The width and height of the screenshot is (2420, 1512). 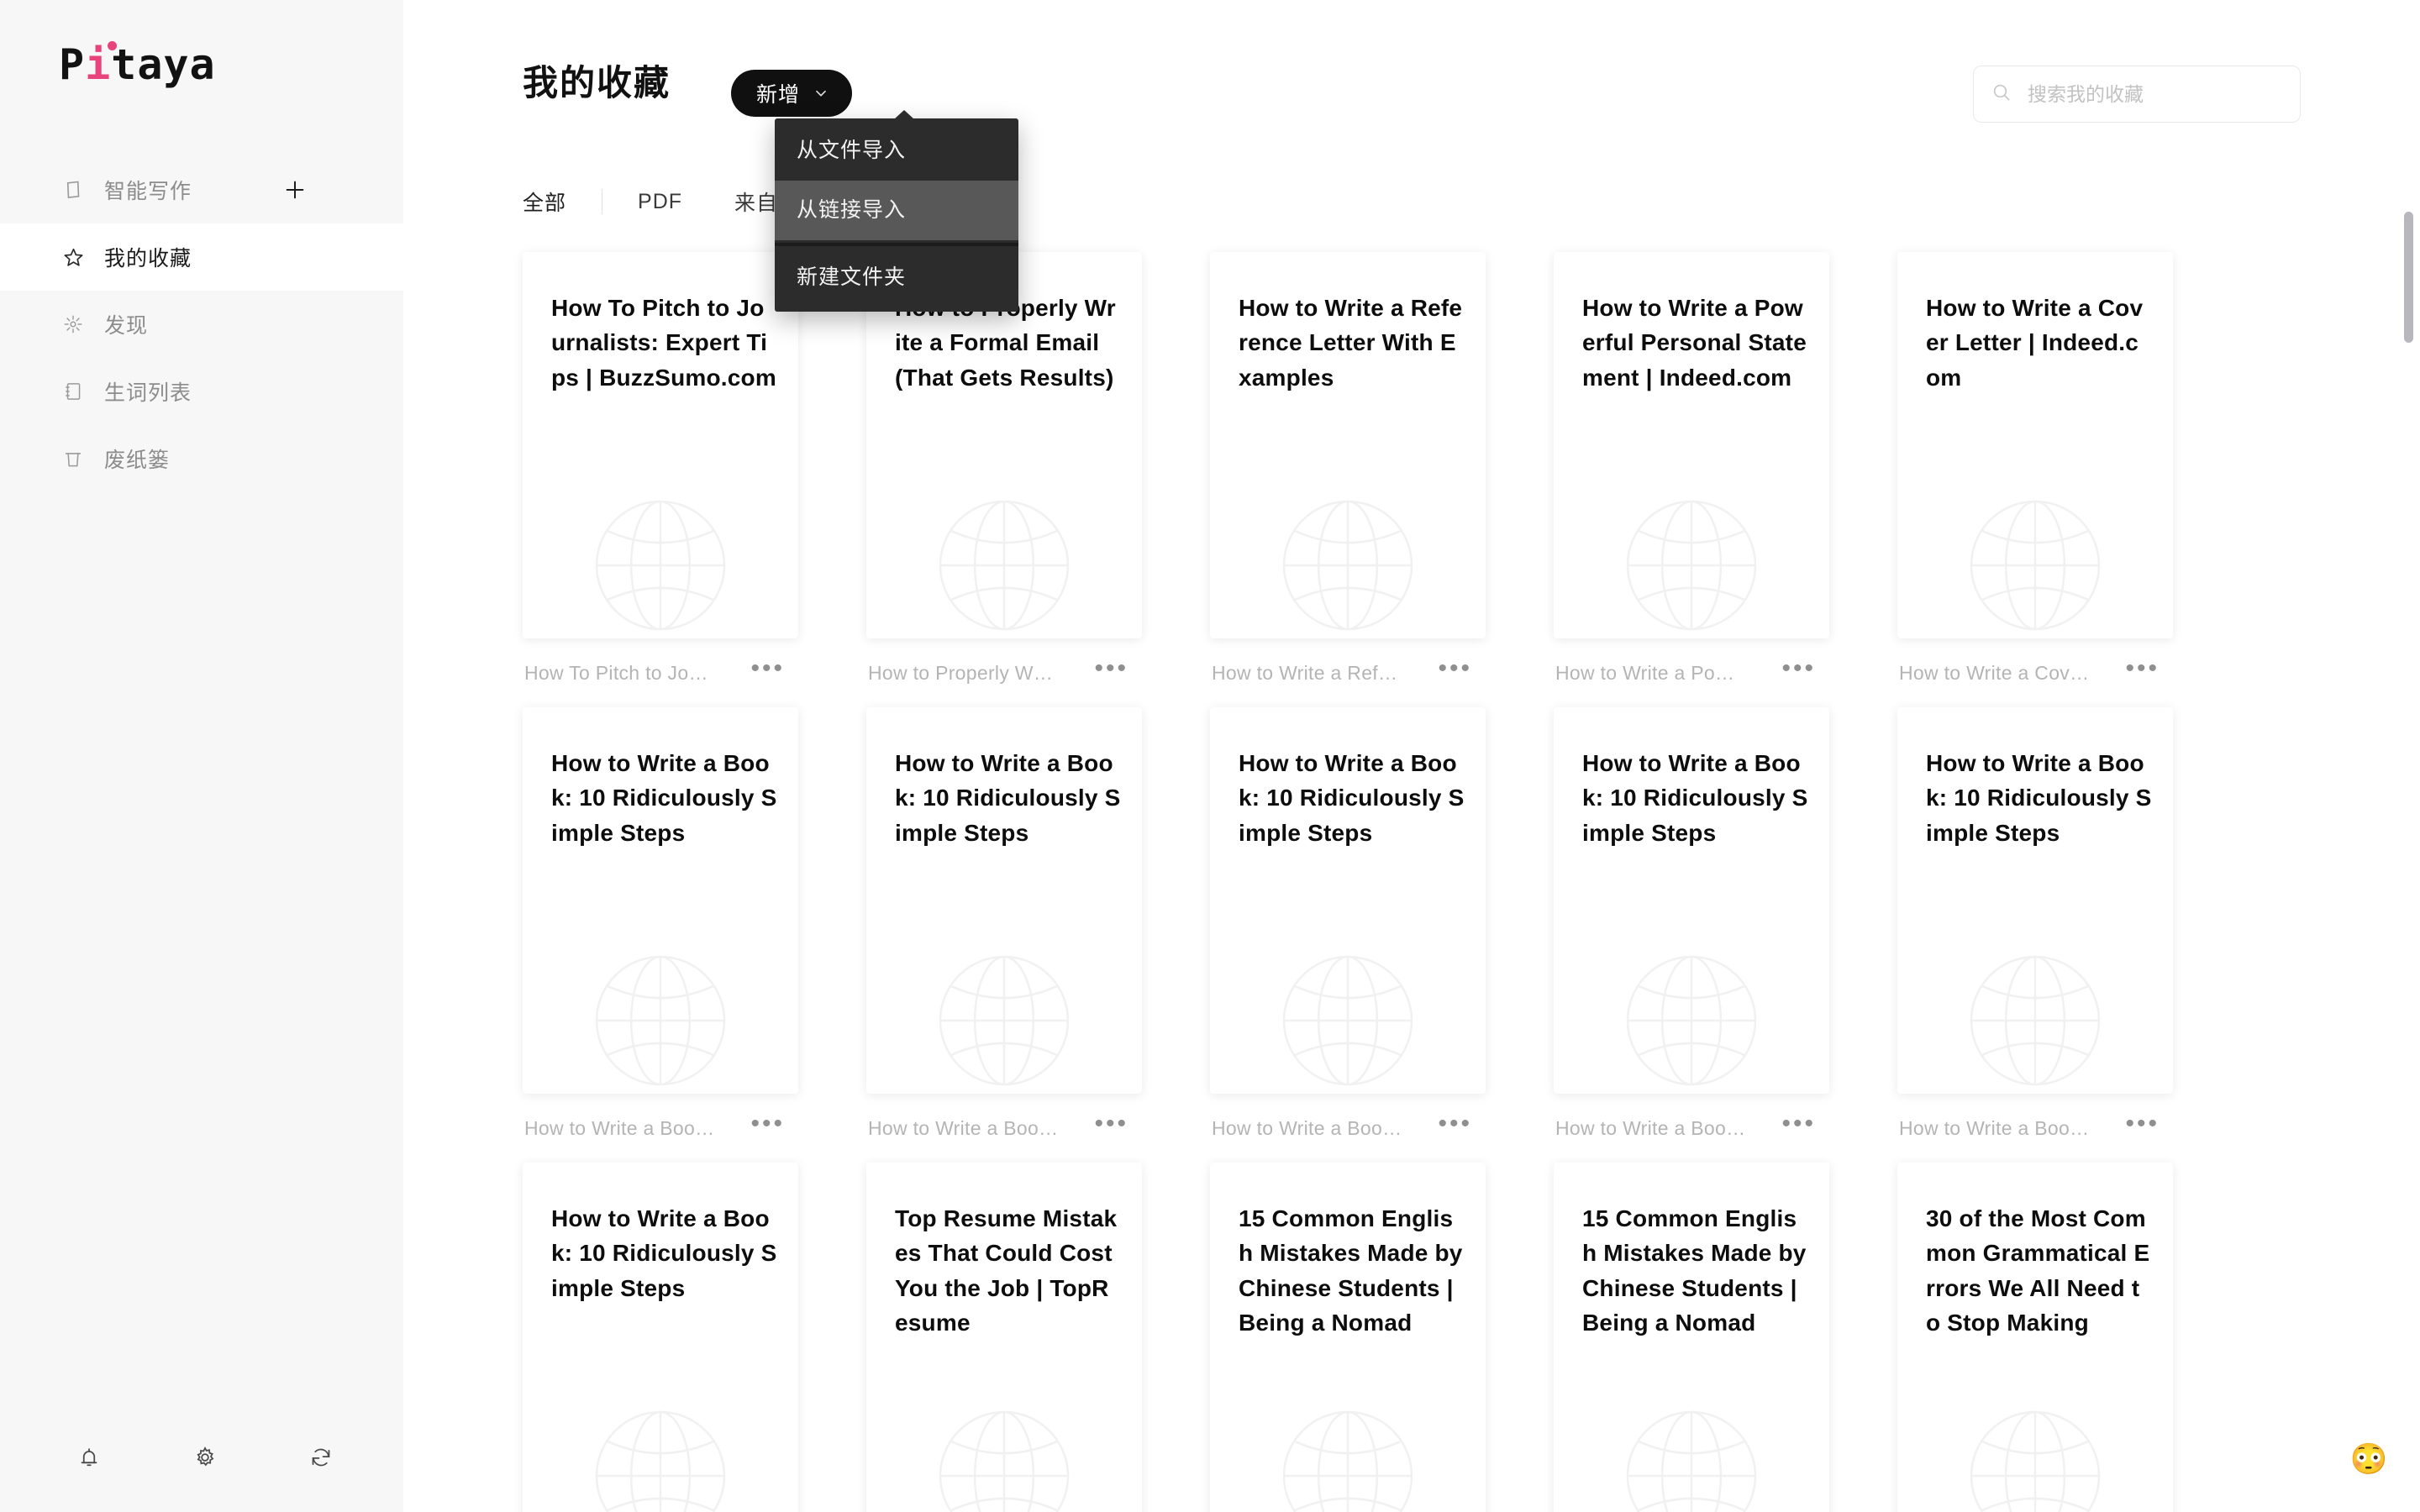 I want to click on card-footer: How to Write a Cov… •••, so click(x=2035, y=672).